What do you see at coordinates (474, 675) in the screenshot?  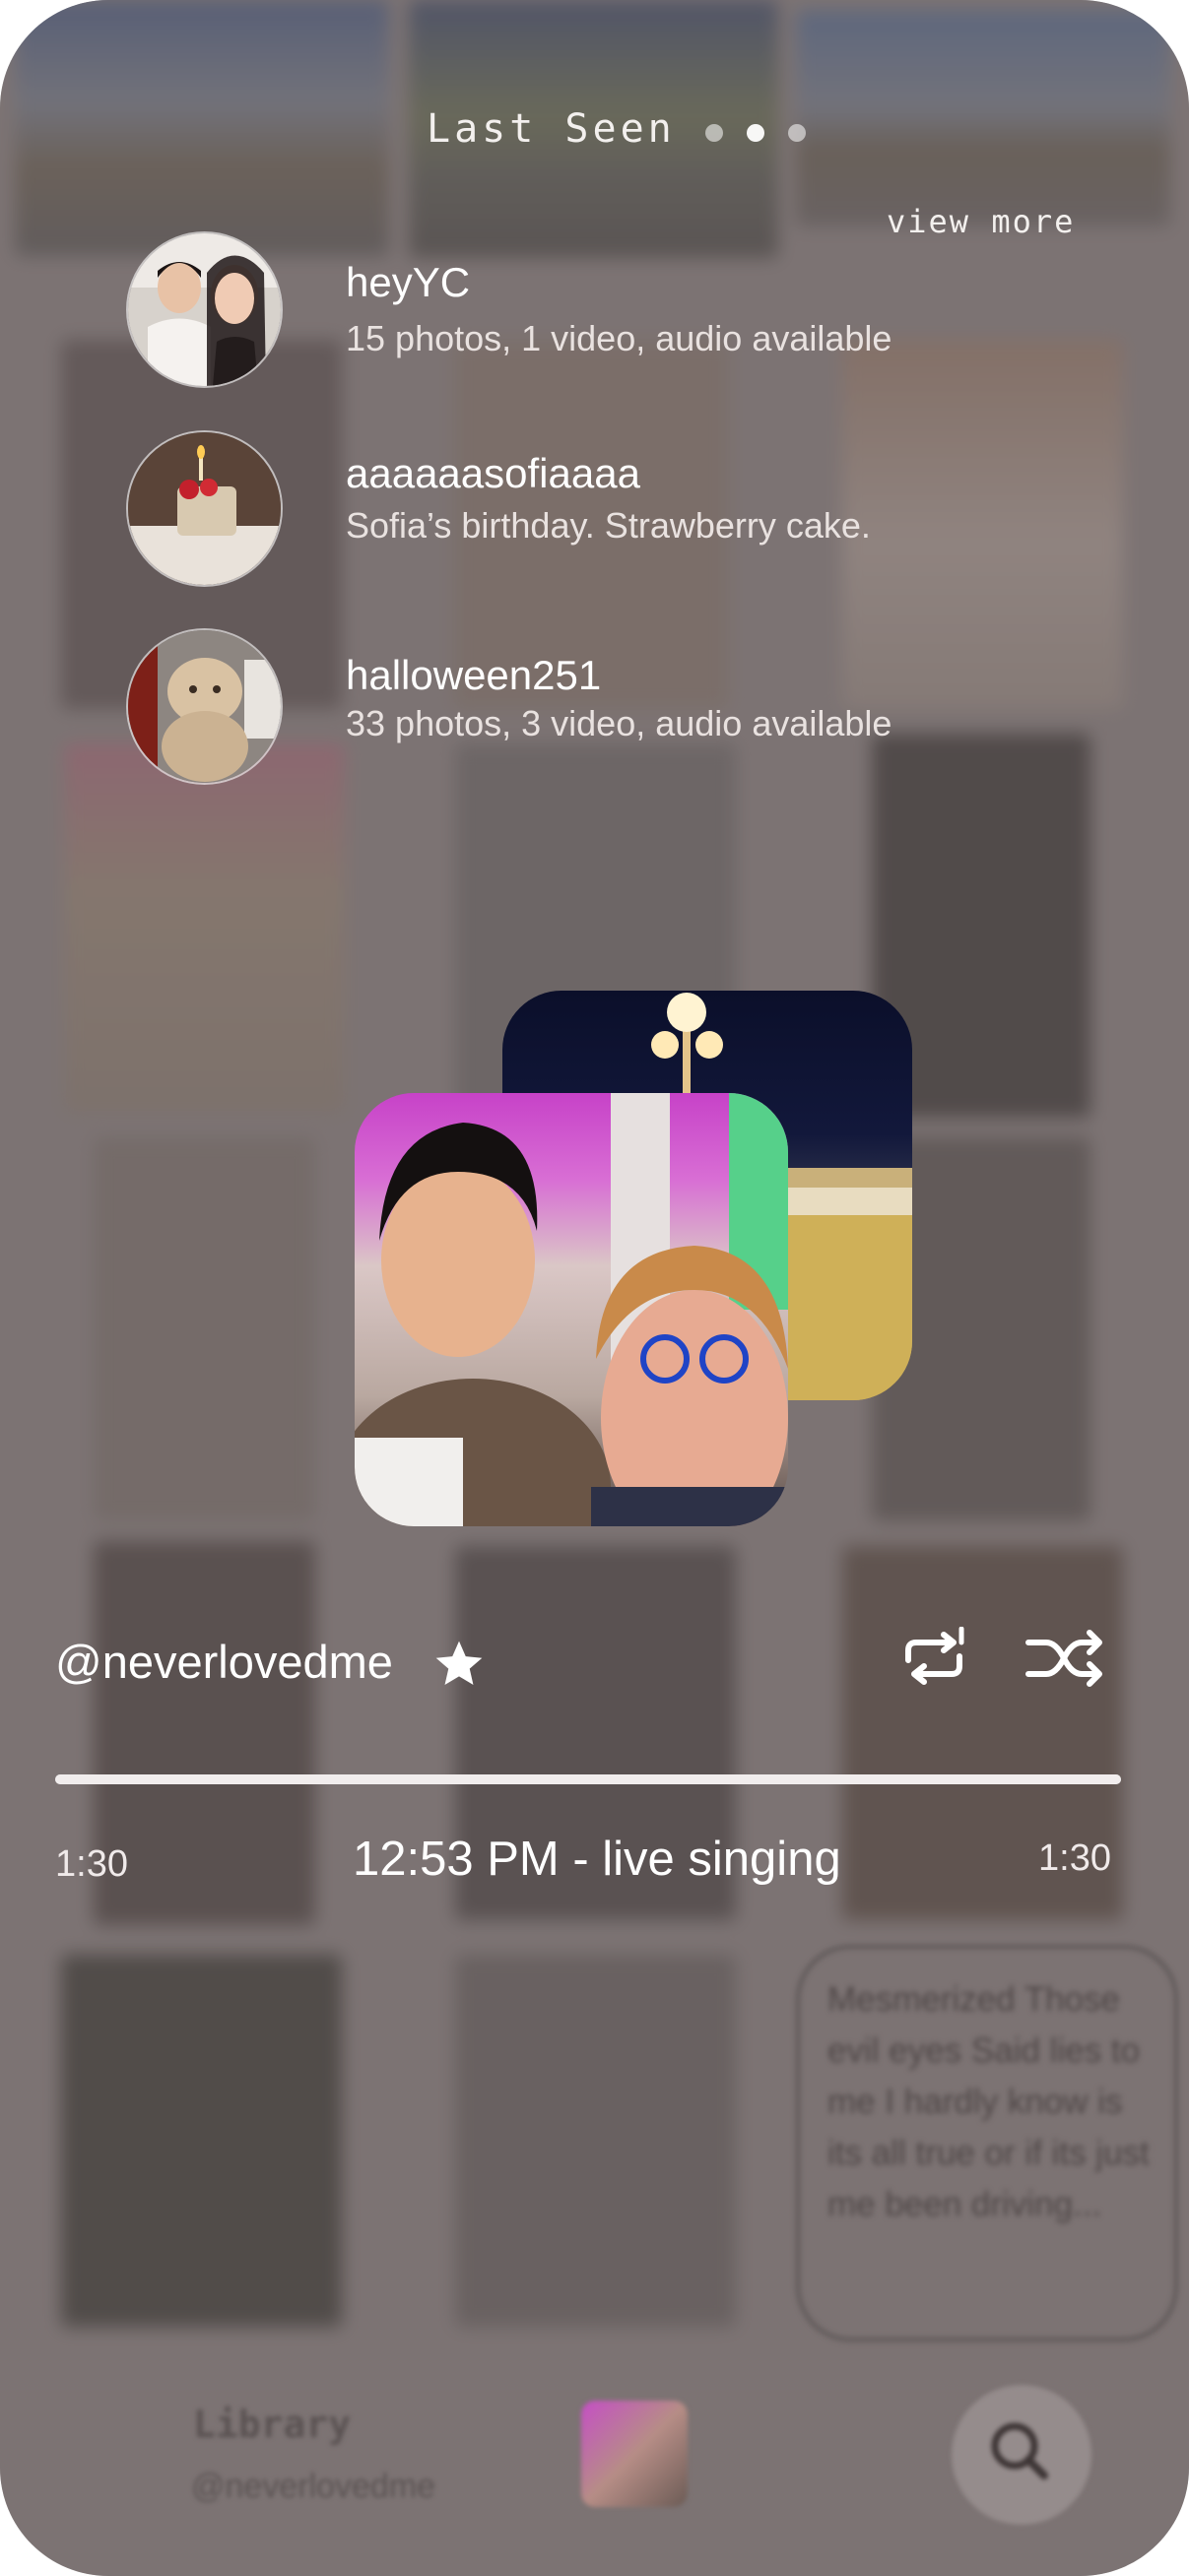 I see `recent-item-name: halloween251` at bounding box center [474, 675].